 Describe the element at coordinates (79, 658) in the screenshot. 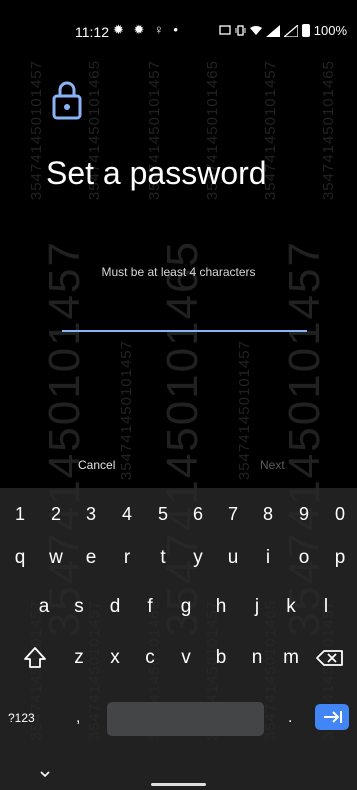

I see `key-z: z` at that location.